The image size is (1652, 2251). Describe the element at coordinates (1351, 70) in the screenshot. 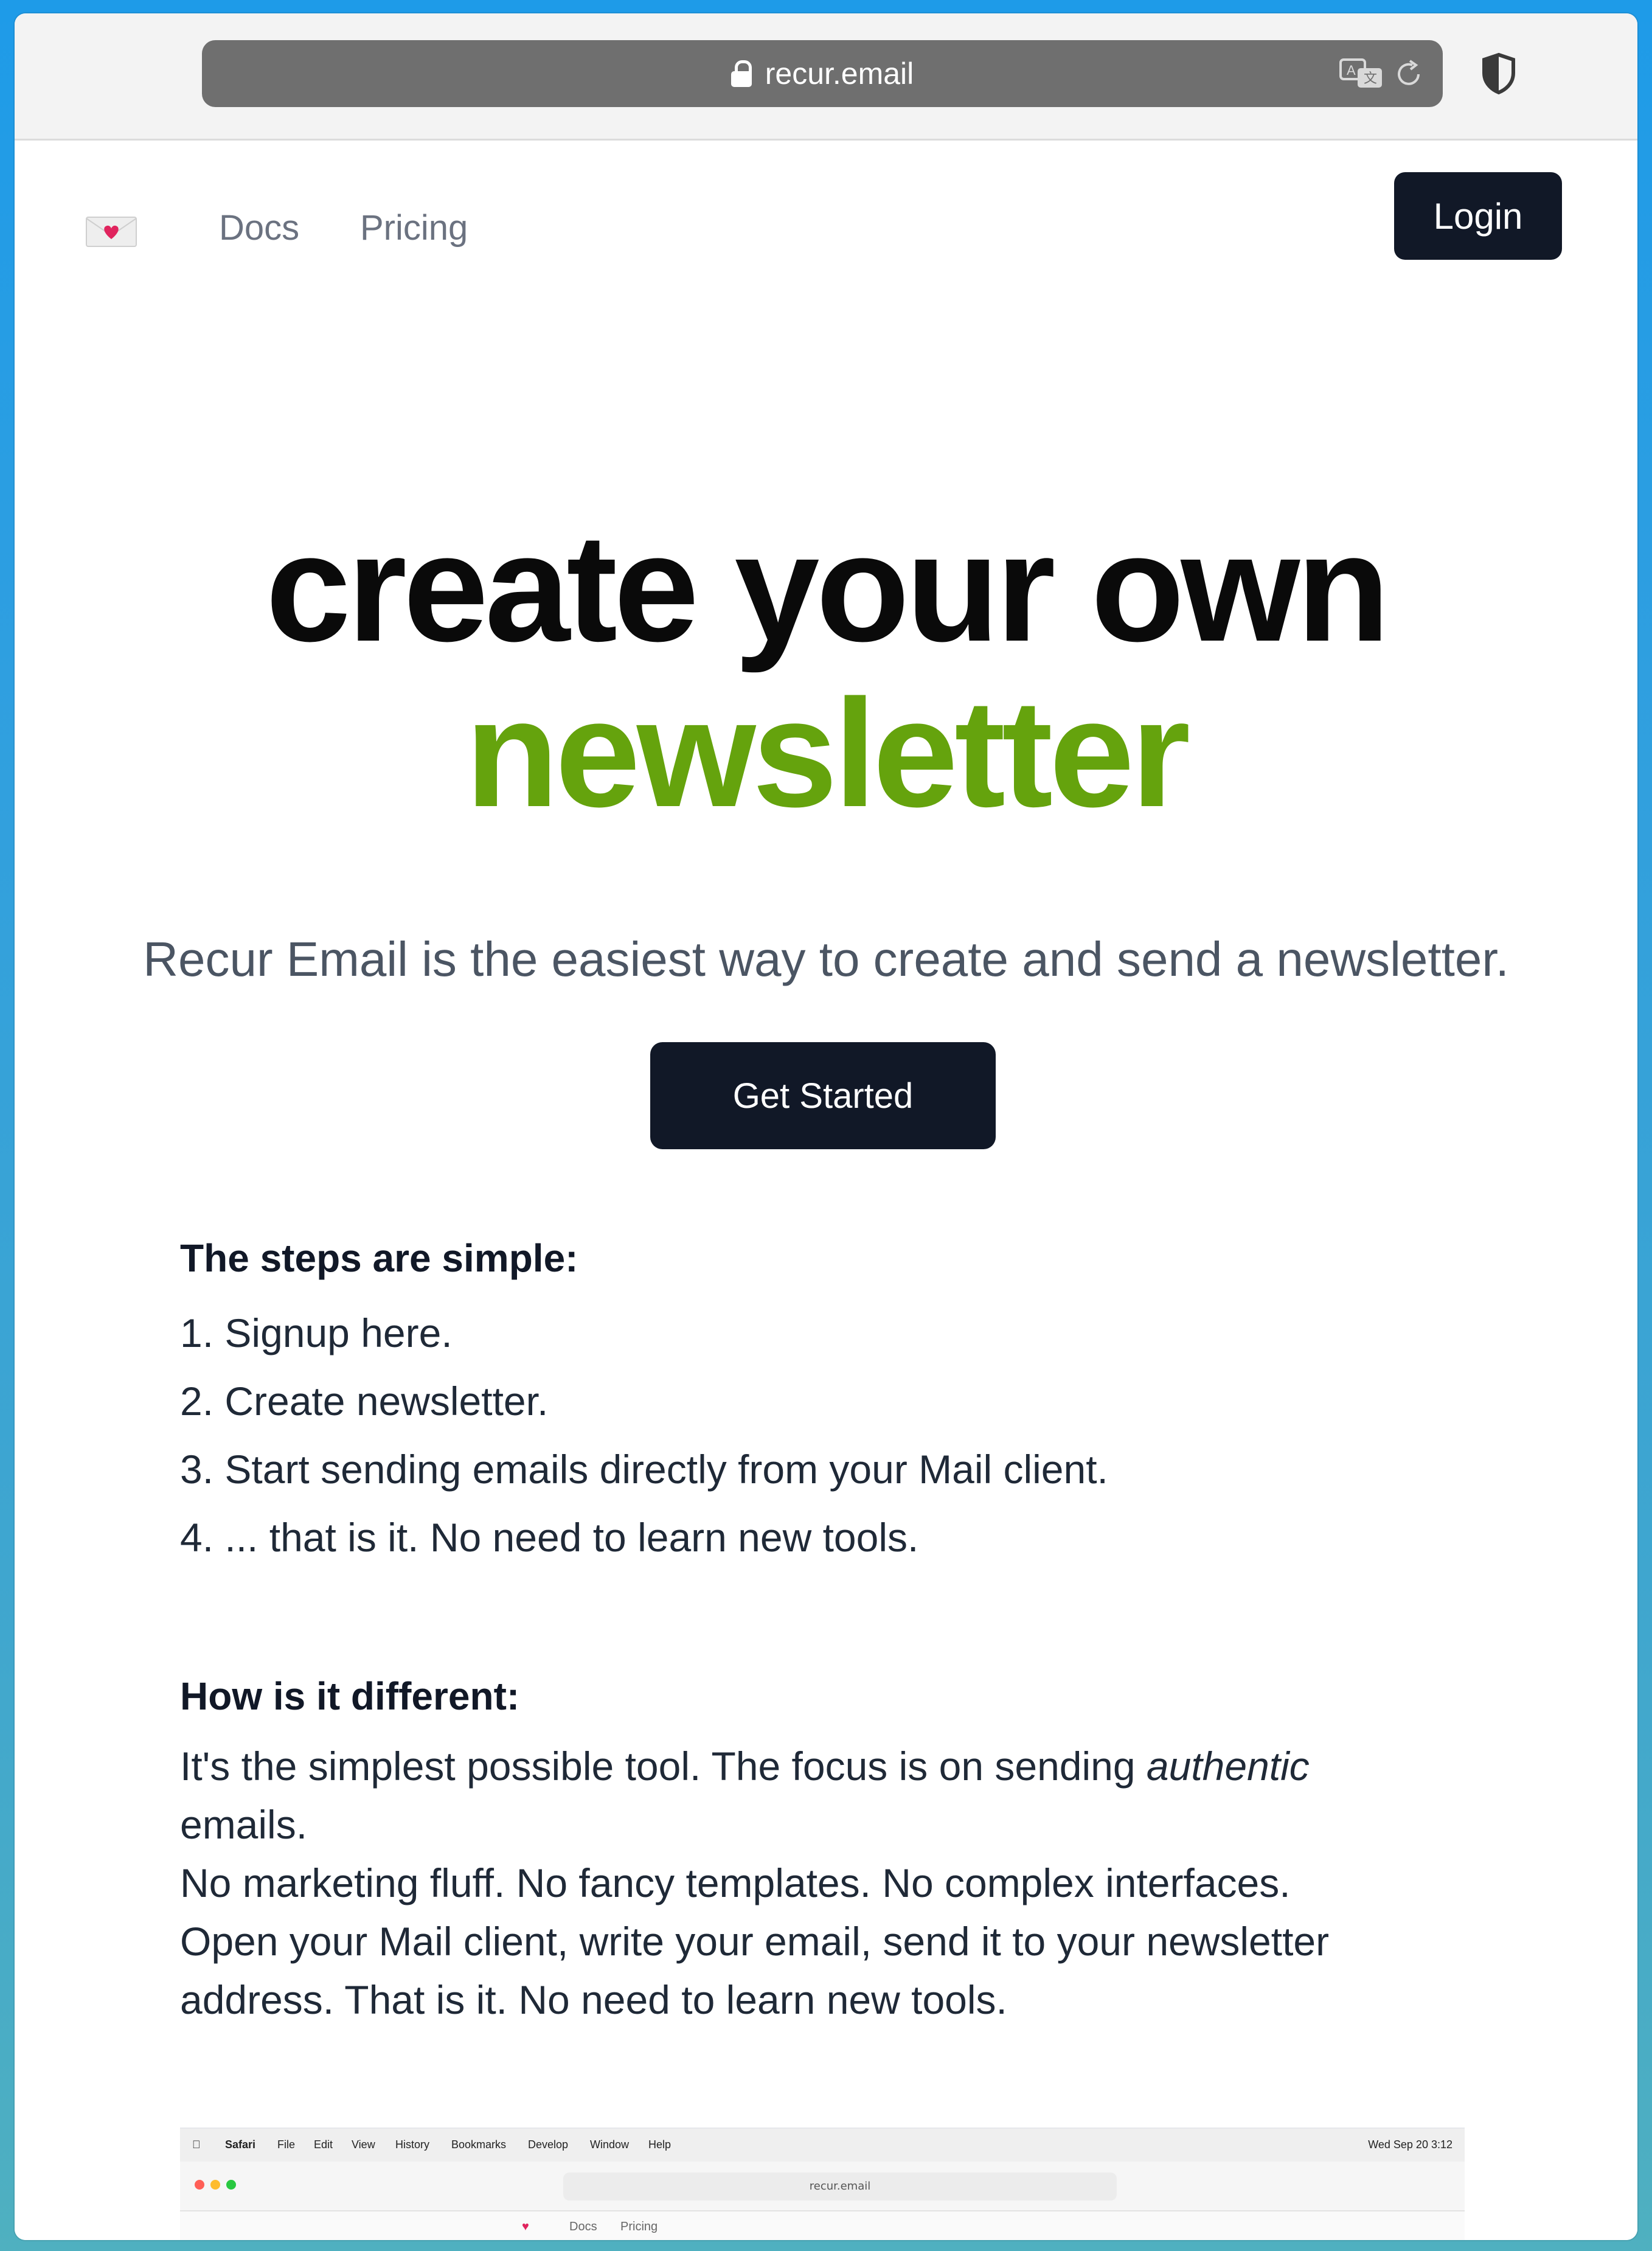

I see `svg-text: A` at that location.